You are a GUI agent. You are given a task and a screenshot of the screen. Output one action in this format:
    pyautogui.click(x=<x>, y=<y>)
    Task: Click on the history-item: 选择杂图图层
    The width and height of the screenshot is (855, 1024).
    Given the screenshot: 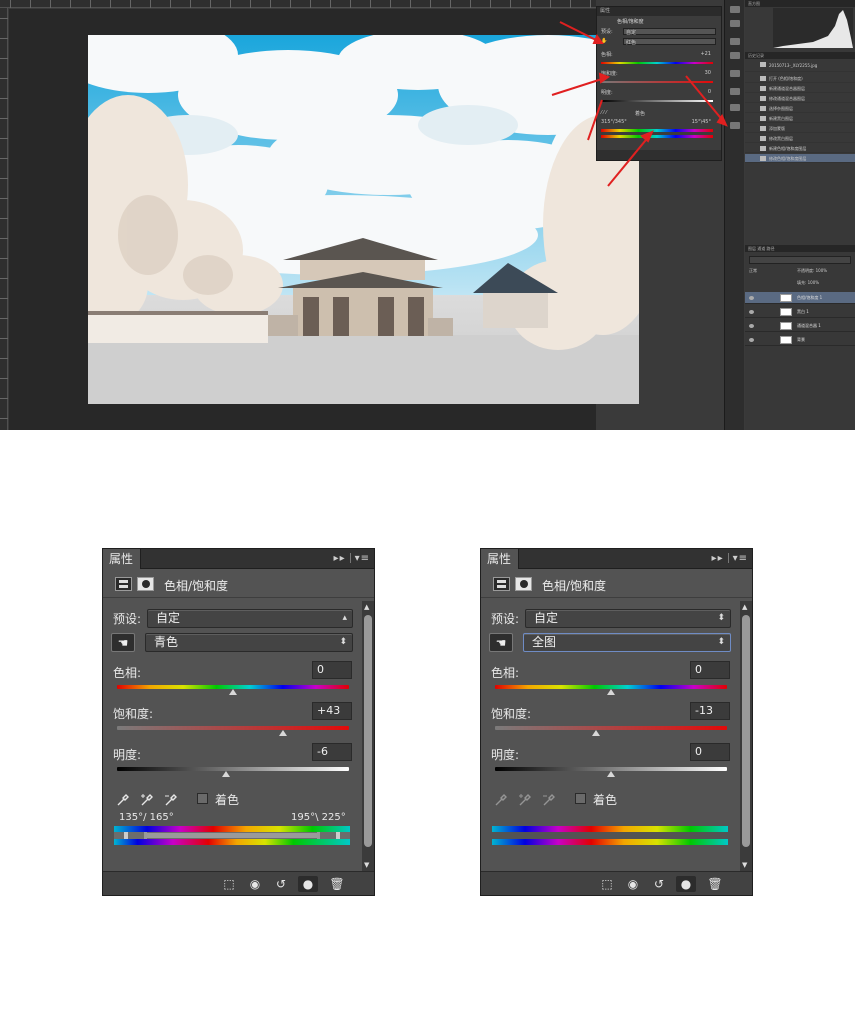 What is the action you would take?
    pyautogui.click(x=800, y=108)
    